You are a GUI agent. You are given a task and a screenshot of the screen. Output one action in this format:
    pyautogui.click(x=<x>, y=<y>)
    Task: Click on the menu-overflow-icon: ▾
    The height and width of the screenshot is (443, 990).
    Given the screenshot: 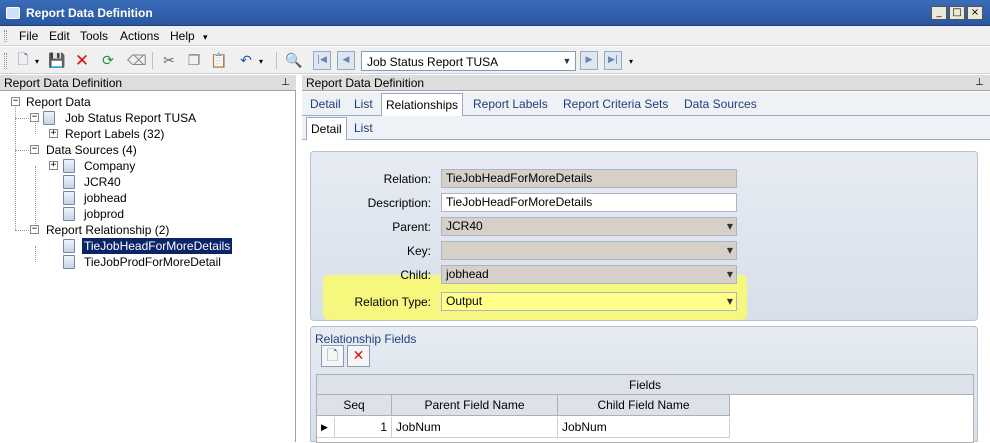 What is the action you would take?
    pyautogui.click(x=205, y=37)
    